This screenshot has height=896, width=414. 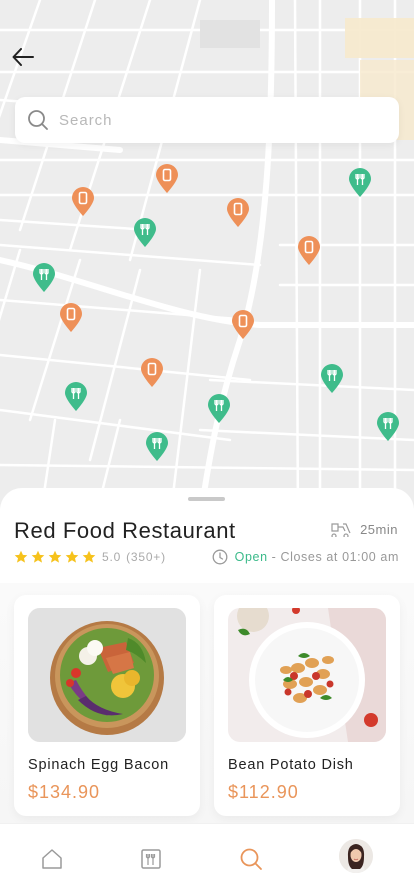 I want to click on bottom-tab-bar, so click(x=207, y=859).